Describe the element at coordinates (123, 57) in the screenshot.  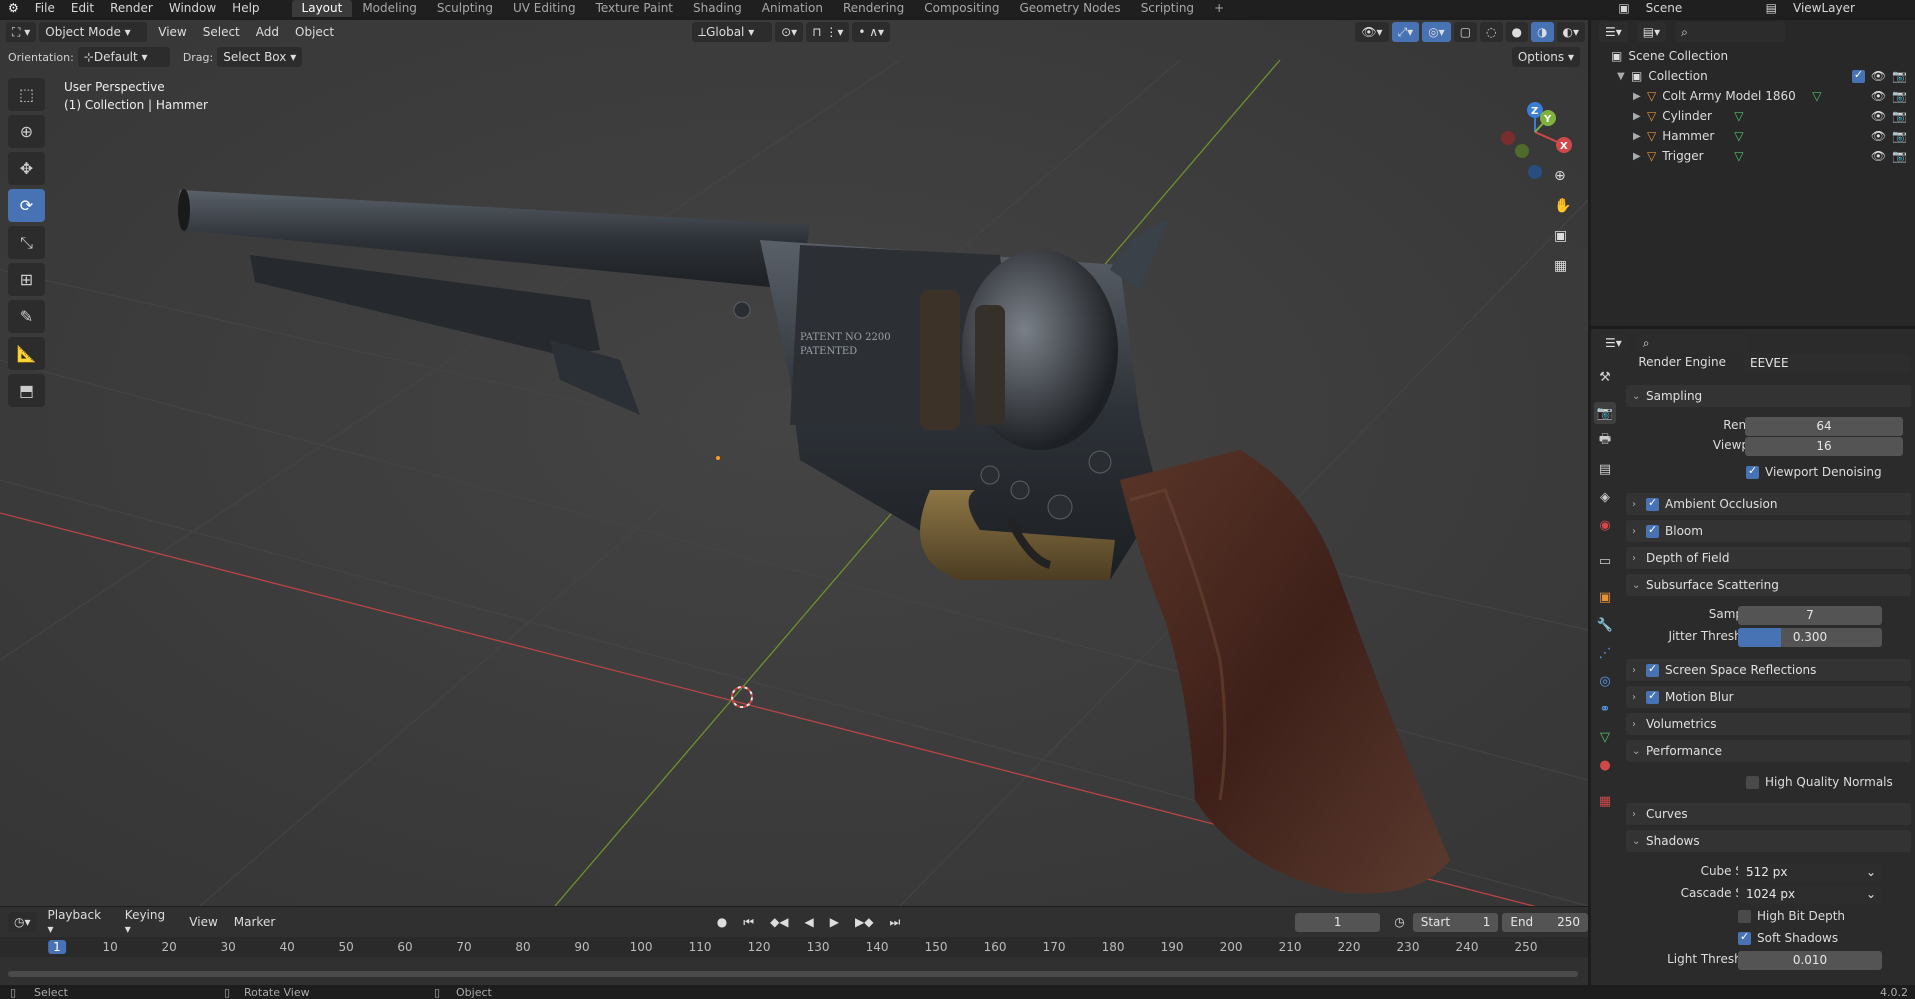
I see `orientation-select: ⊹ Default ▾` at that location.